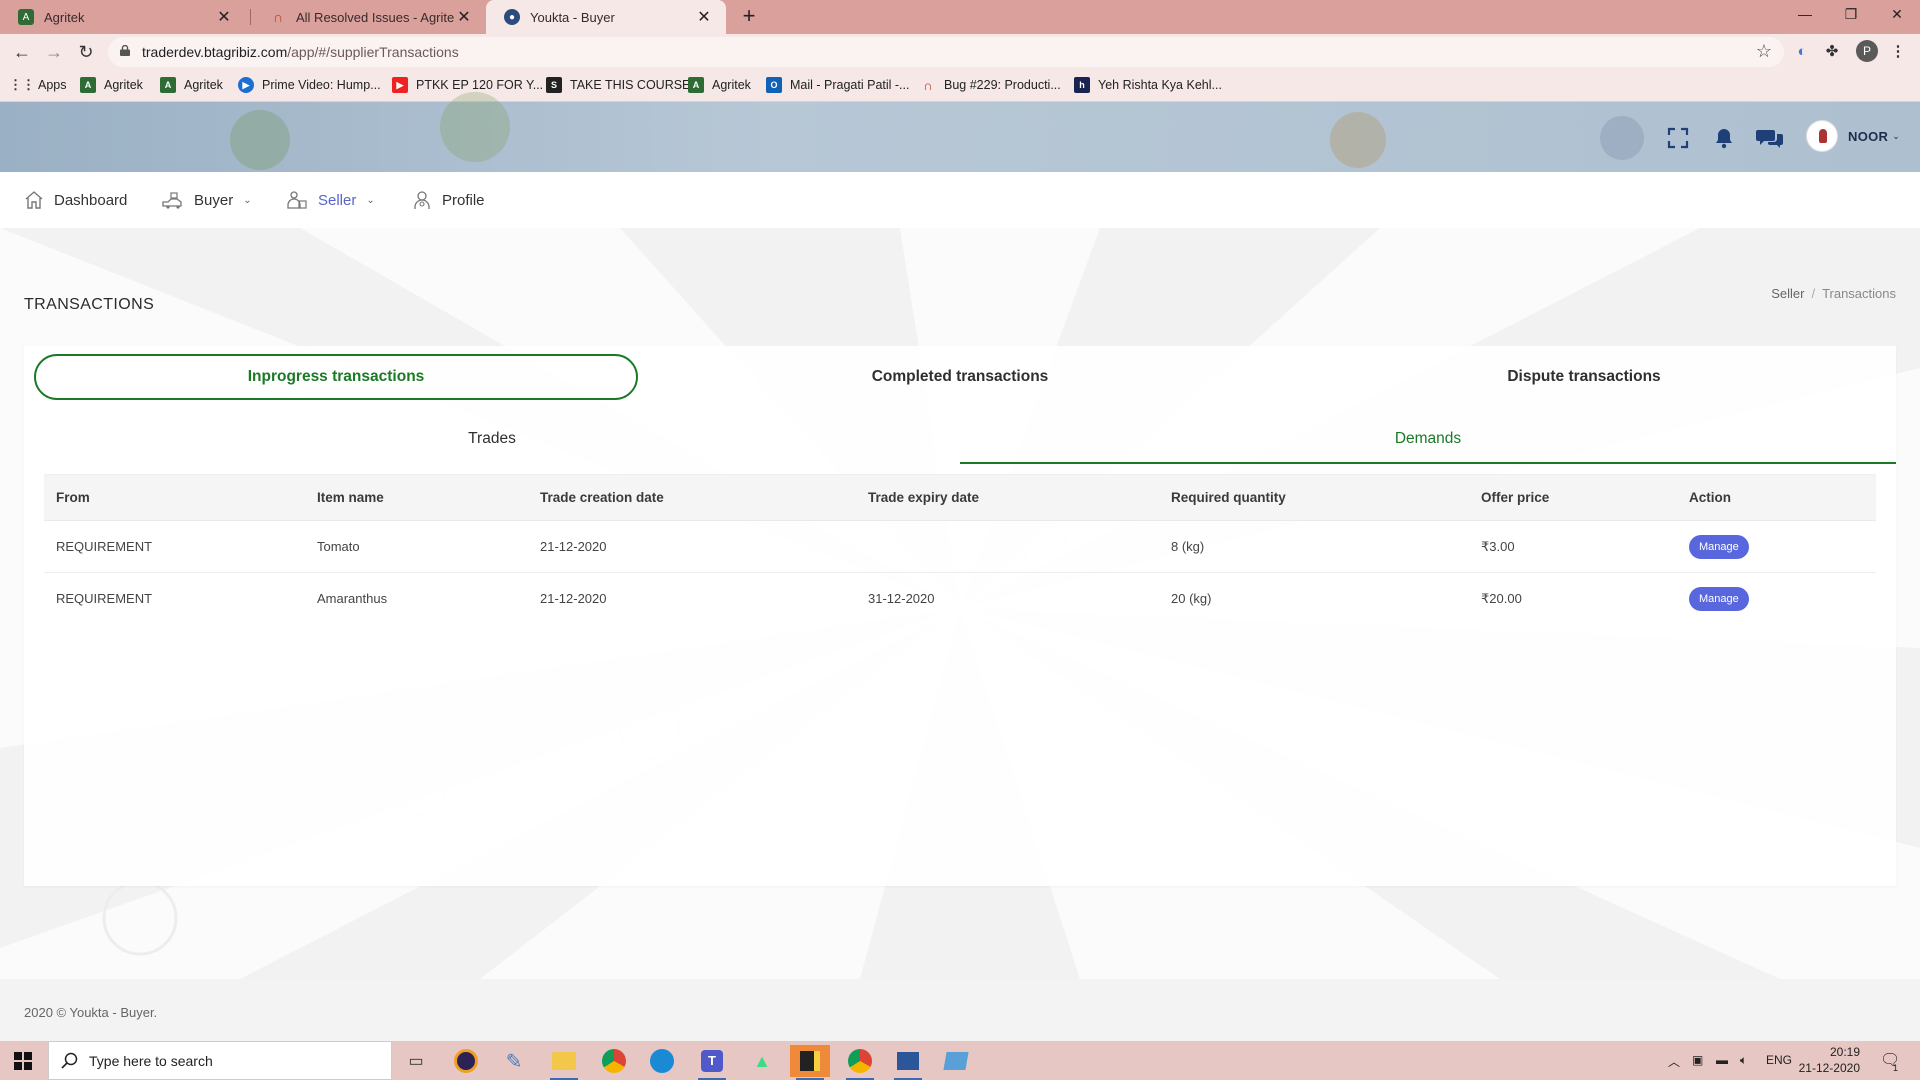 The height and width of the screenshot is (1080, 1920). What do you see at coordinates (1805, 15) in the screenshot?
I see `minimize-icon: —` at bounding box center [1805, 15].